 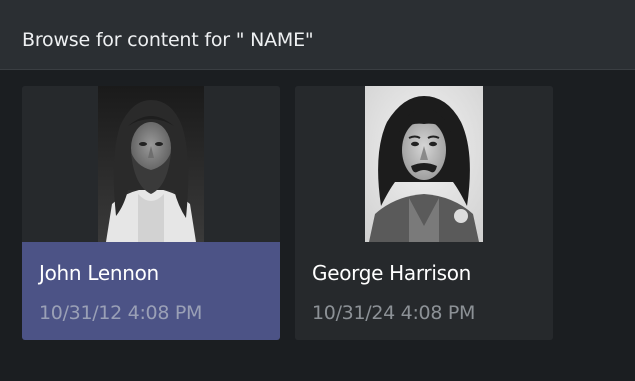 What do you see at coordinates (168, 40) in the screenshot?
I see `dialog-title: Browse for content for " NAME"` at bounding box center [168, 40].